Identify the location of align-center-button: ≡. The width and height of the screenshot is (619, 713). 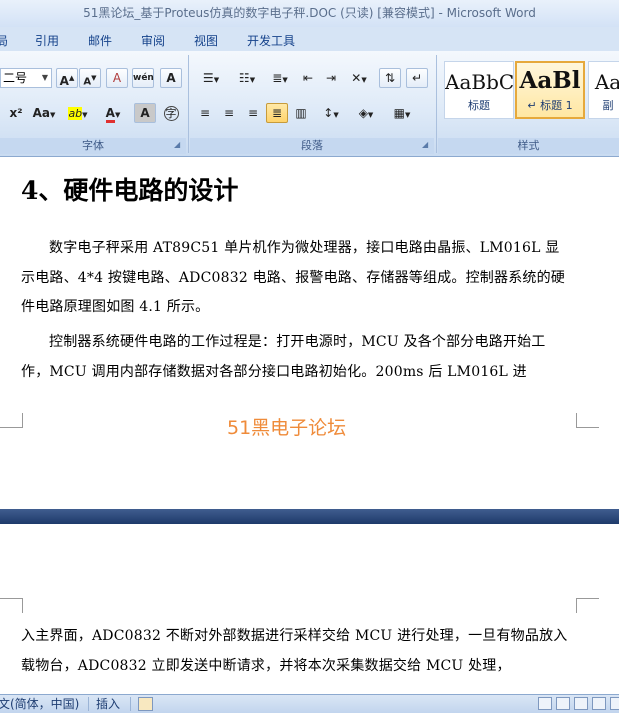
(229, 113).